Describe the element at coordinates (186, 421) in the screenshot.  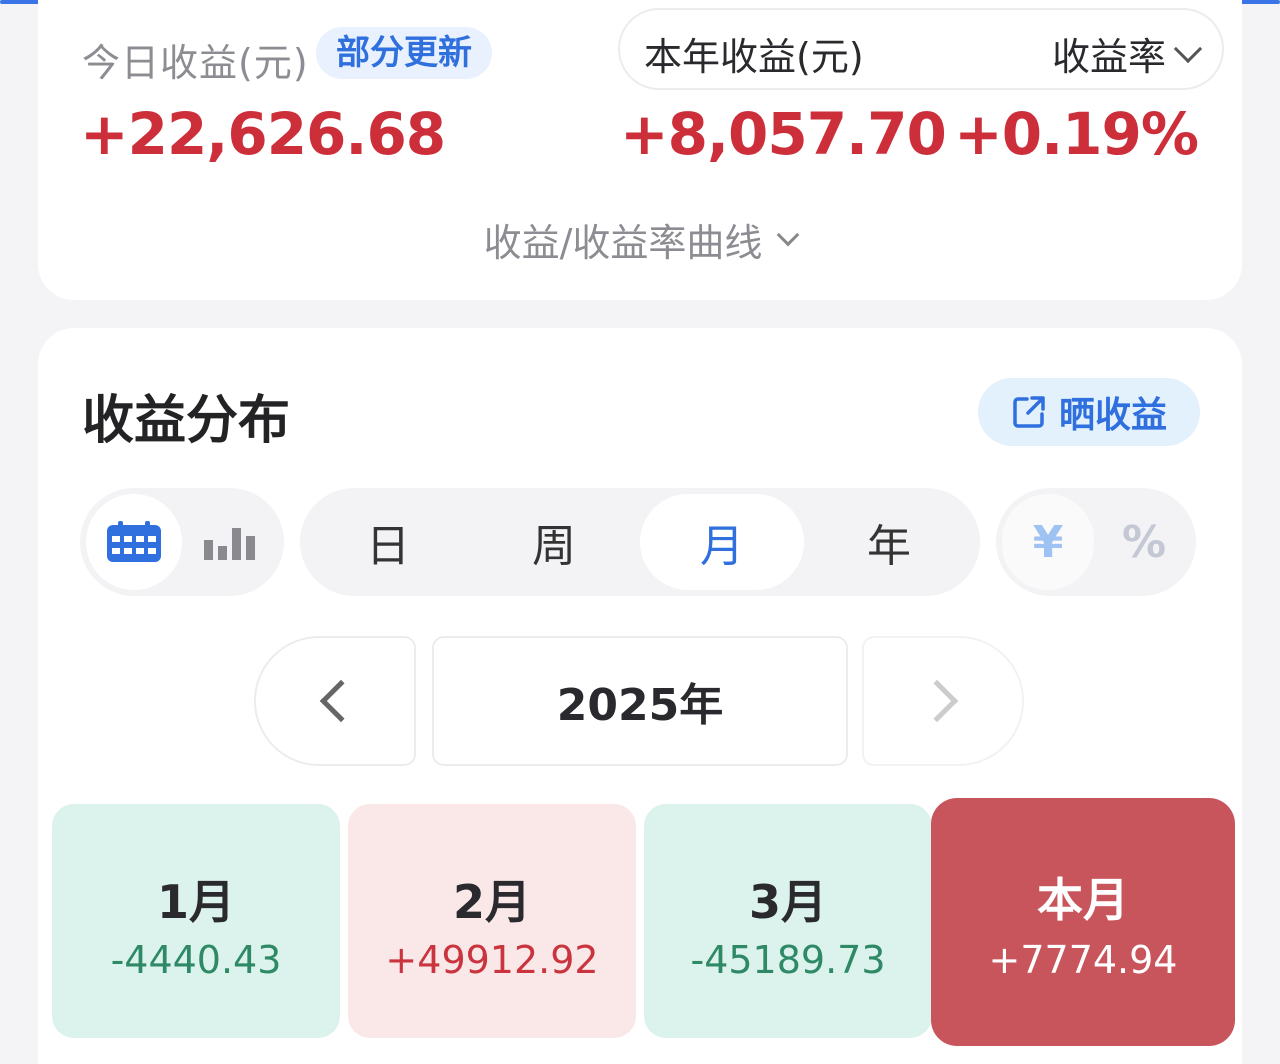
I see `section-title: 收益分布` at that location.